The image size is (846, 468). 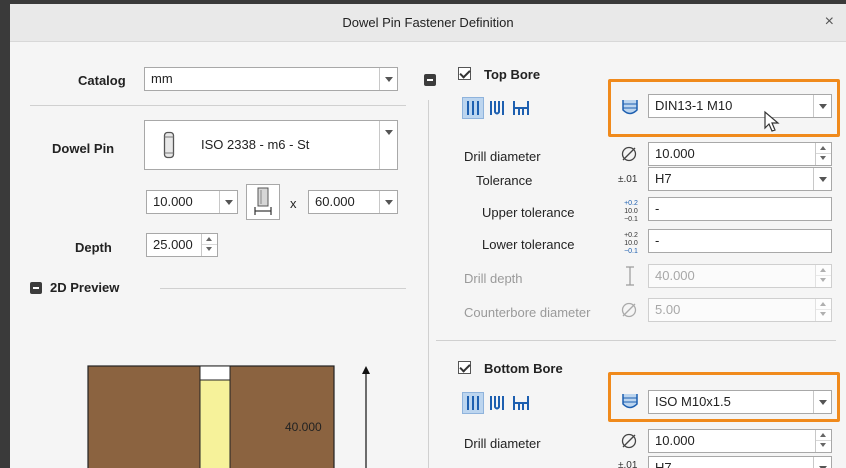 I want to click on lower-tolerance-input: -, so click(x=740, y=241).